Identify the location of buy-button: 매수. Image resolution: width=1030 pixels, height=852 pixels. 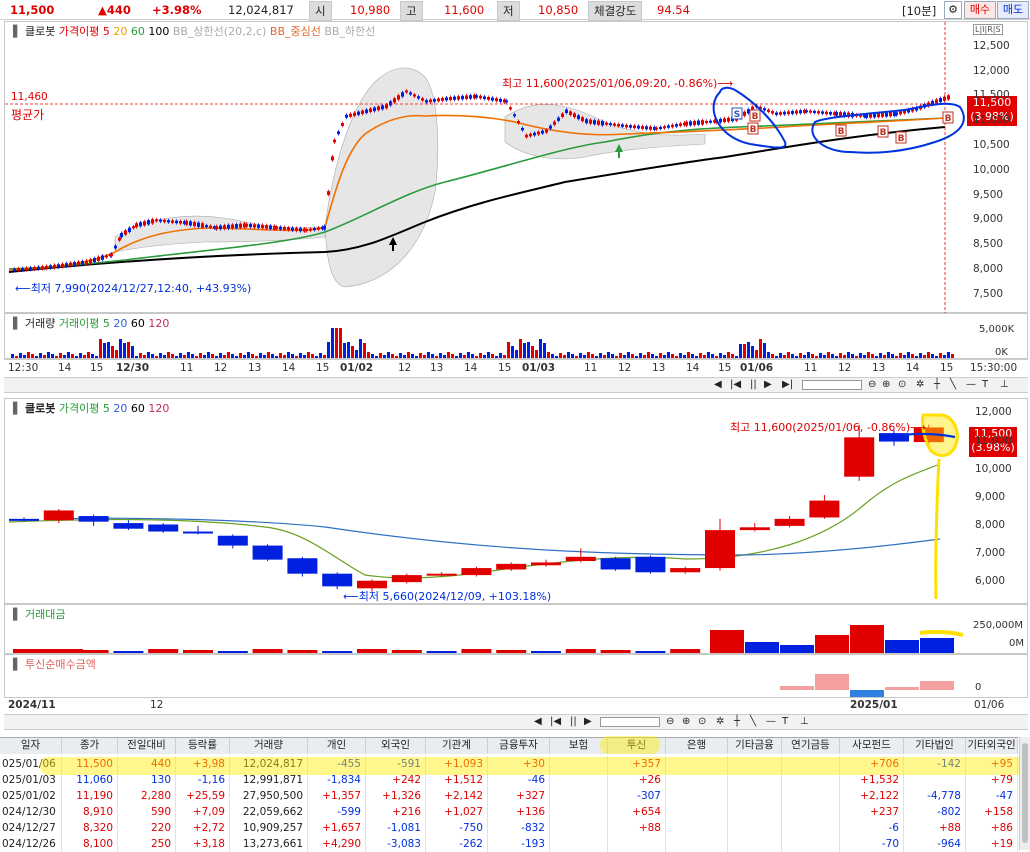
(980, 10).